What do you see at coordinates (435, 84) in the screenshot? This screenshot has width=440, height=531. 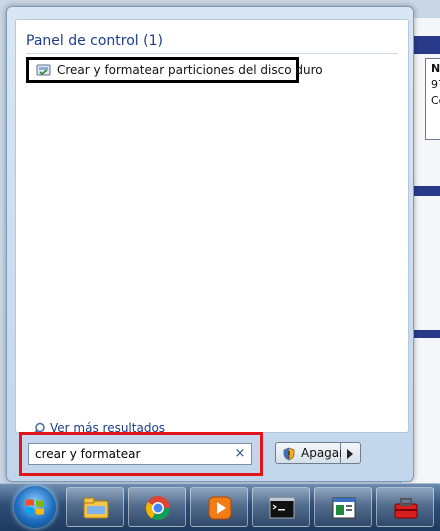 I see `background-window-text-2: 97` at bounding box center [435, 84].